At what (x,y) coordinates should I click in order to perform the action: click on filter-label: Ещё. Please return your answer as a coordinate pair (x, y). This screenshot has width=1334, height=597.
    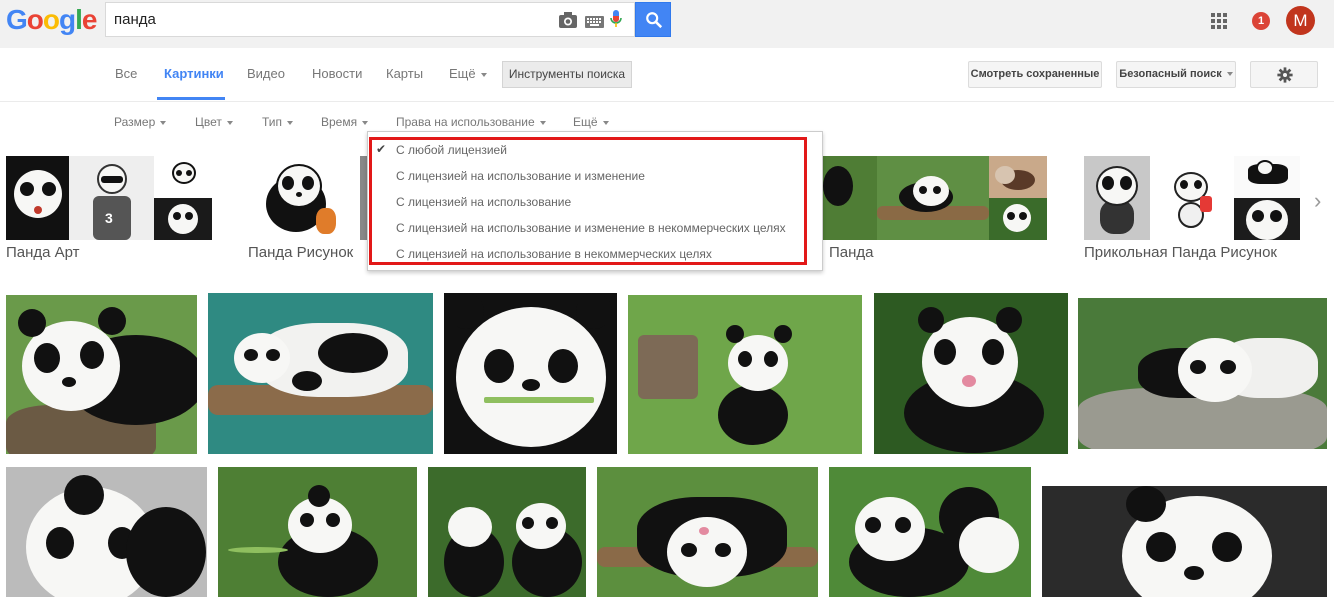
    Looking at the image, I should click on (585, 122).